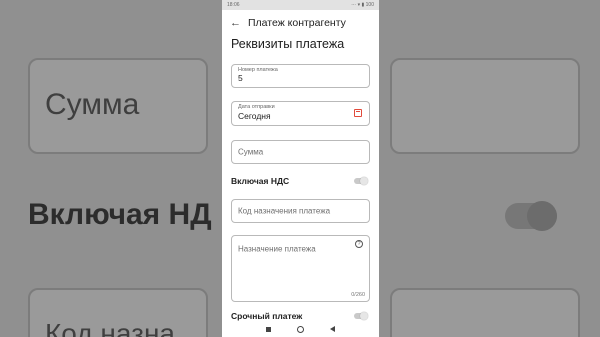 The height and width of the screenshot is (337, 600). Describe the element at coordinates (361, 181) in the screenshot. I see `vat-toggle` at that location.